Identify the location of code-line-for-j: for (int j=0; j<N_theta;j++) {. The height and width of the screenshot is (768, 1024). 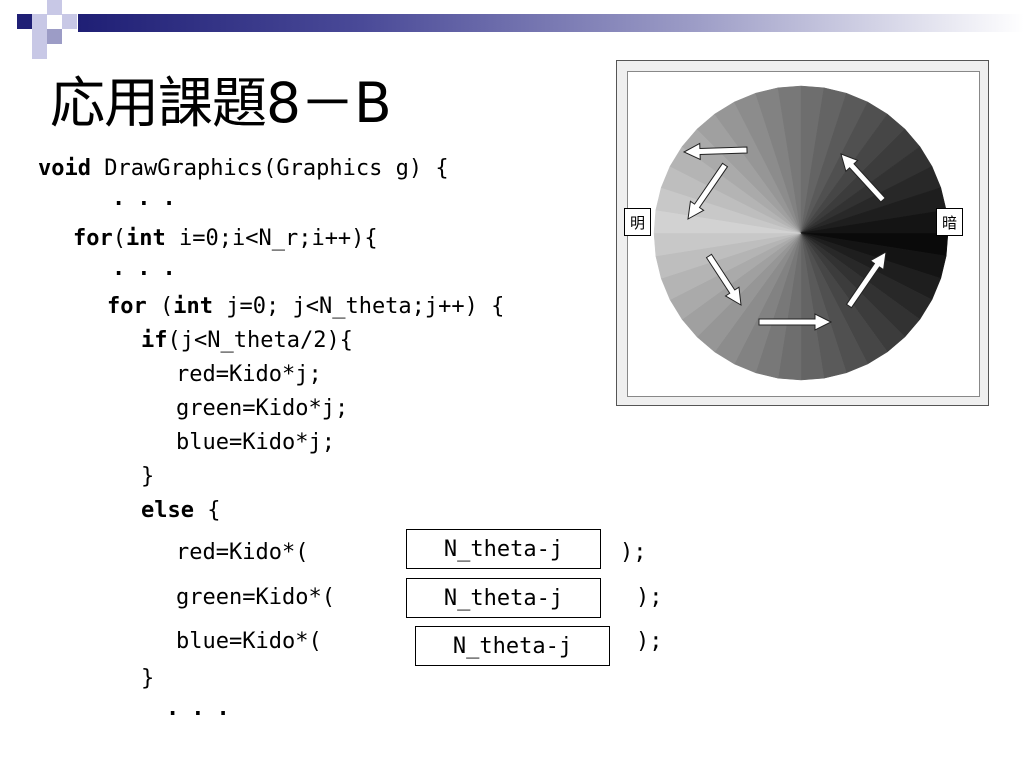
(305, 307).